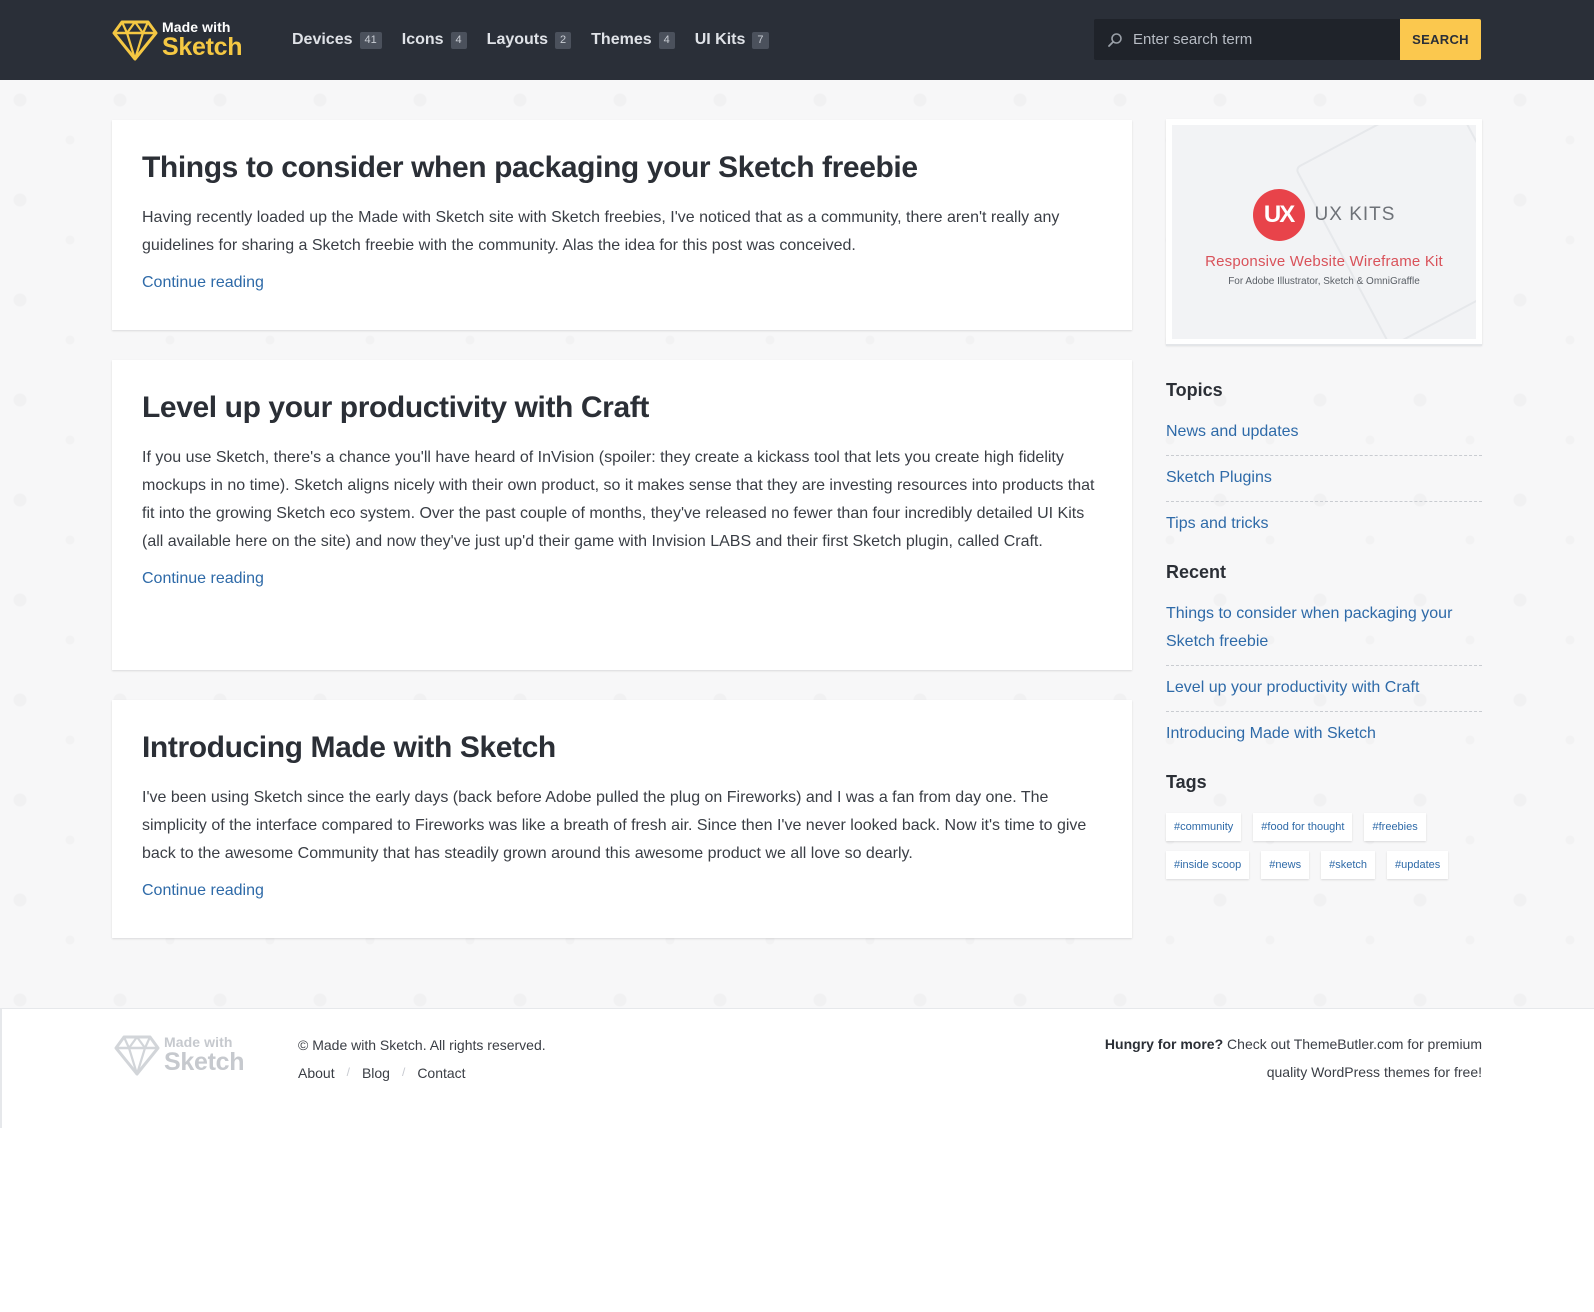 This screenshot has width=1594, height=1312. I want to click on ad-headline: Responsive Website Wireframe Kit, so click(1324, 261).